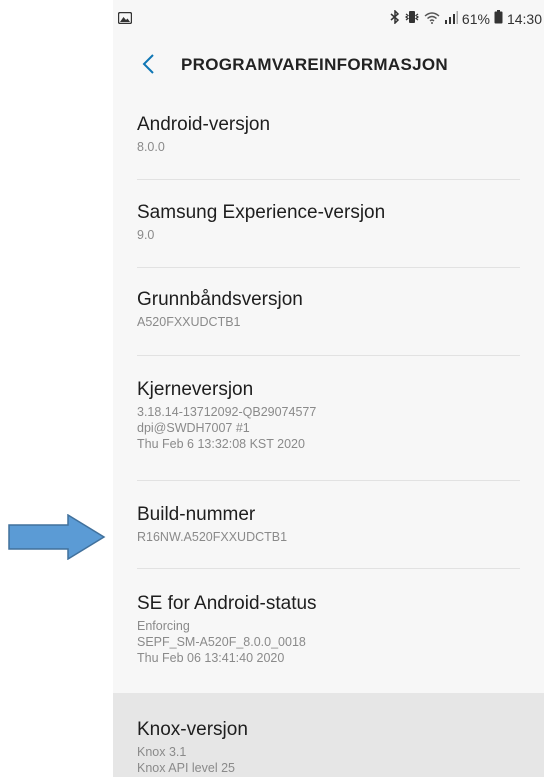 The width and height of the screenshot is (544, 777). Describe the element at coordinates (328, 312) in the screenshot. I see `list-item-baseband: Grunnbåndsversjon A520FXXUDCTB1` at that location.